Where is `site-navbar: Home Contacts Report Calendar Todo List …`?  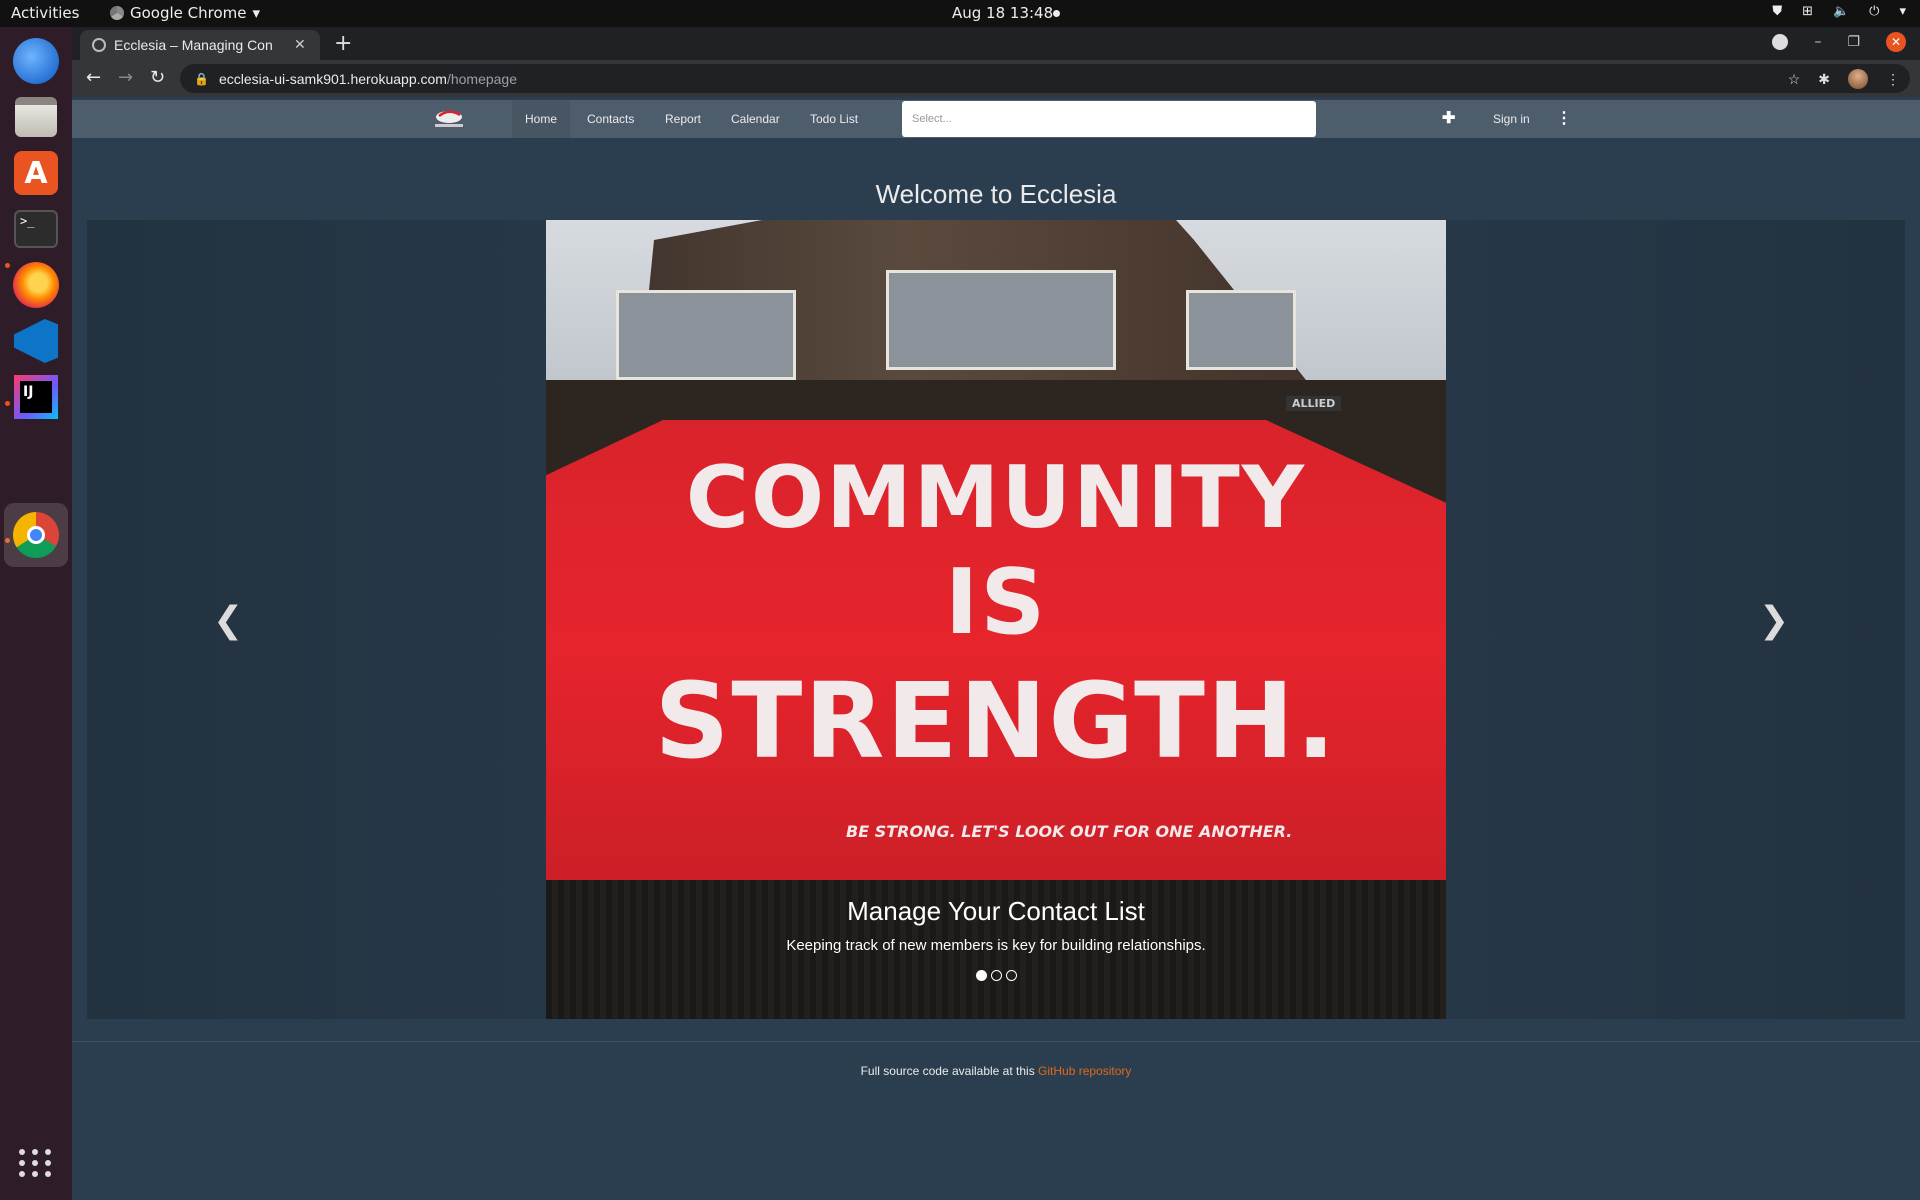
site-navbar: Home Contacts Report Calendar Todo List … is located at coordinates (996, 119).